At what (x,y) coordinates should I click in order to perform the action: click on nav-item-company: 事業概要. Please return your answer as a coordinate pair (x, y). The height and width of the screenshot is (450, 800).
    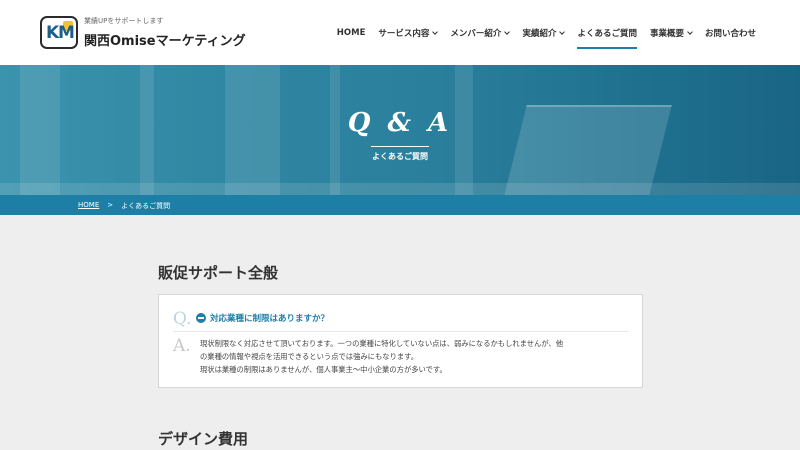
    Looking at the image, I should click on (671, 33).